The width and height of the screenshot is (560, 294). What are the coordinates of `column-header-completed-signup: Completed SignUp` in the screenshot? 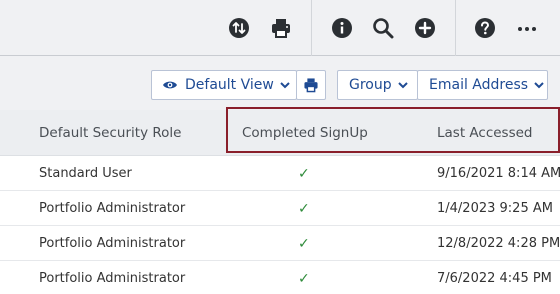 It's located at (305, 133).